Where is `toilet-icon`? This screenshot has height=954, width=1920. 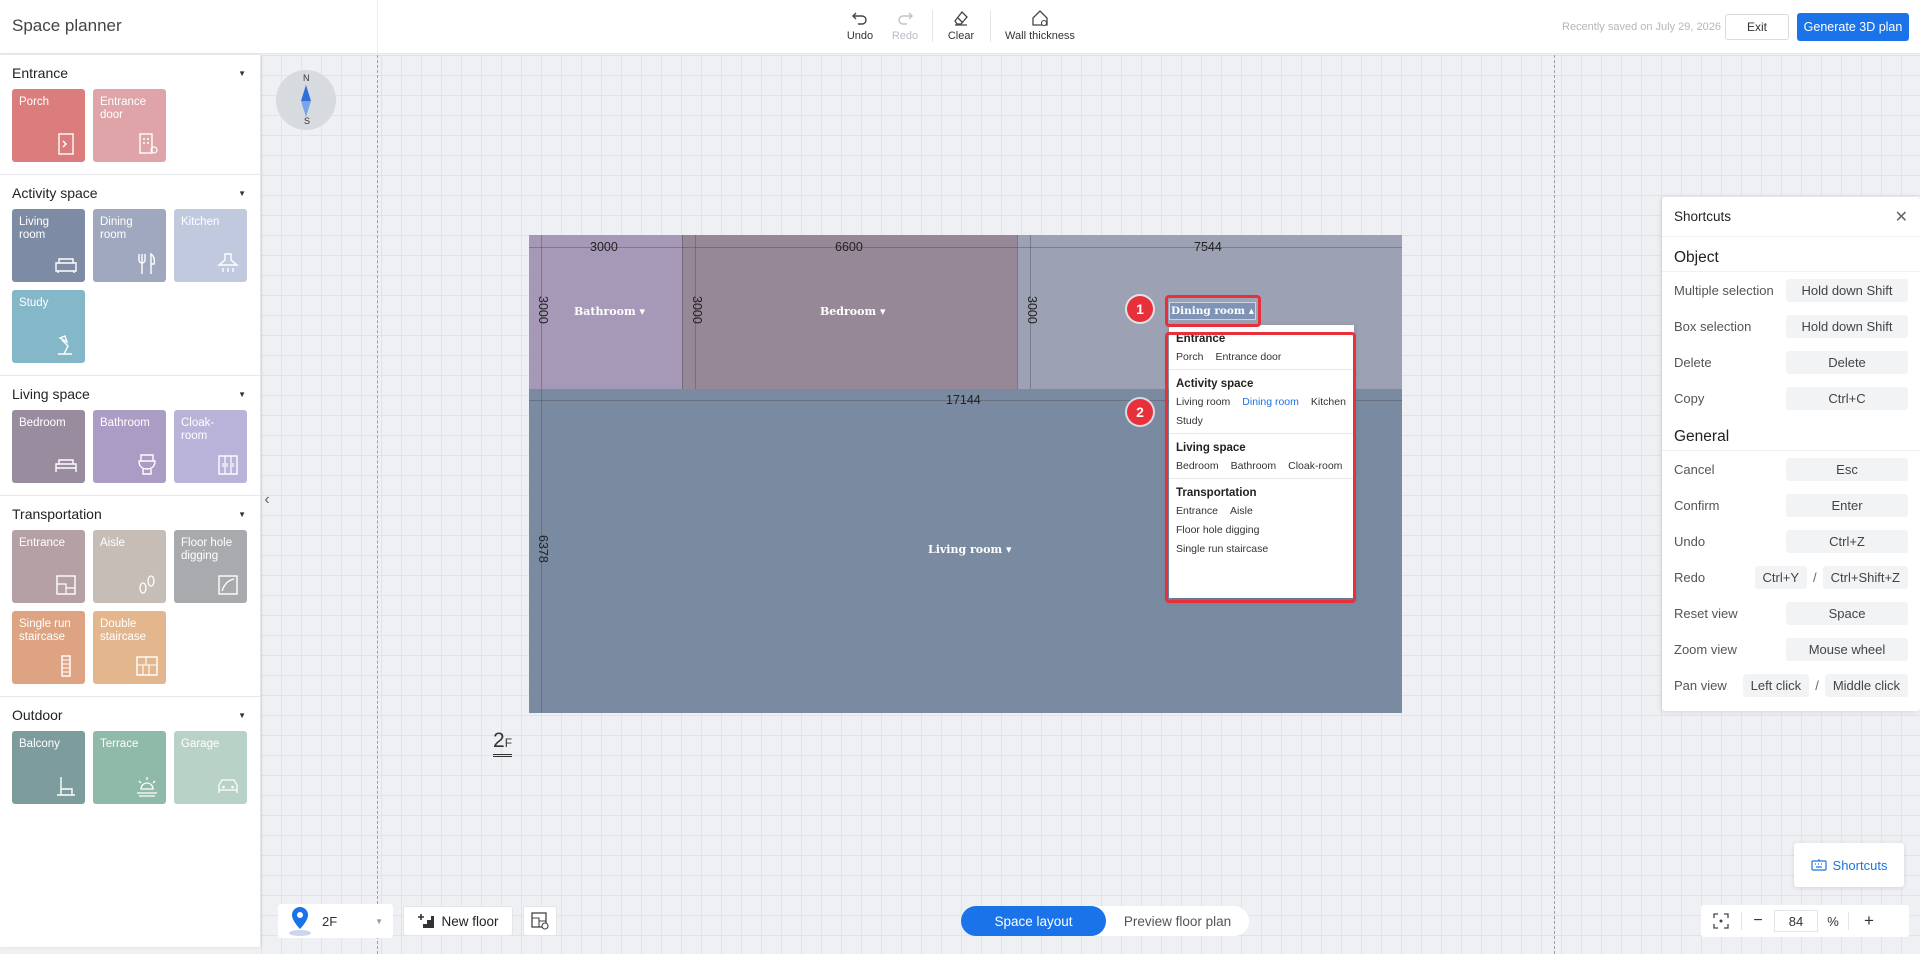 toilet-icon is located at coordinates (147, 464).